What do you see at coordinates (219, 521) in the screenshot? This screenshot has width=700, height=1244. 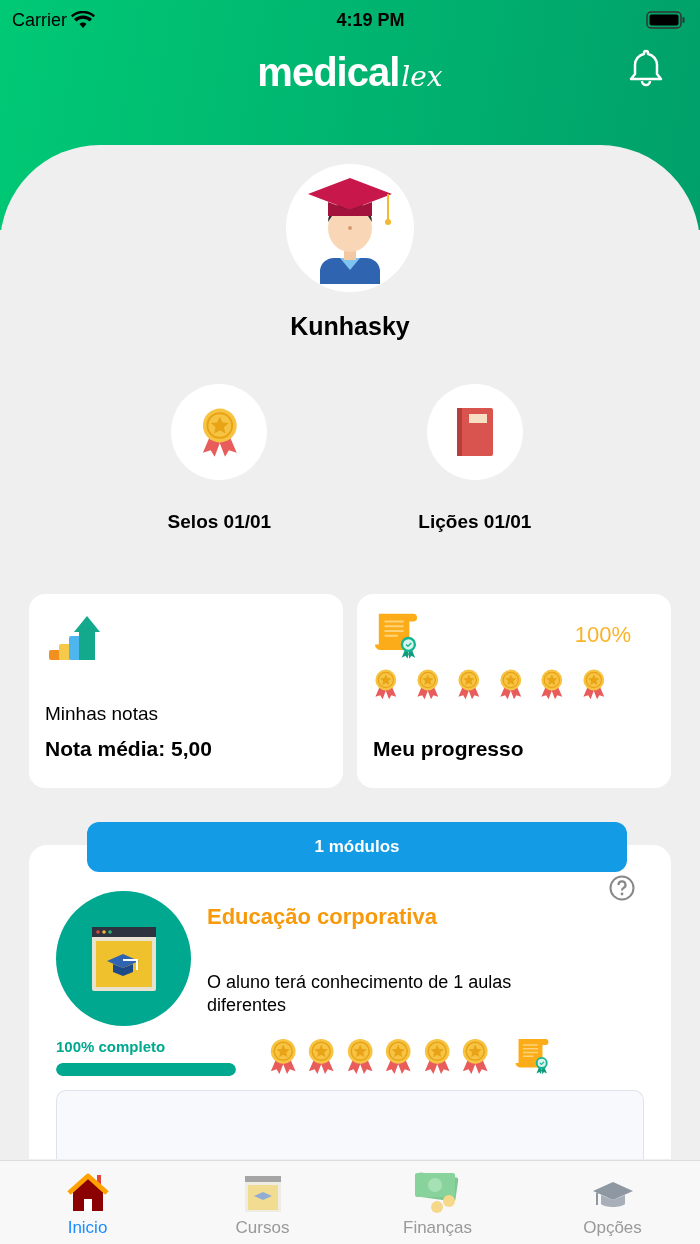 I see `stat-label: Selos 01/01` at bounding box center [219, 521].